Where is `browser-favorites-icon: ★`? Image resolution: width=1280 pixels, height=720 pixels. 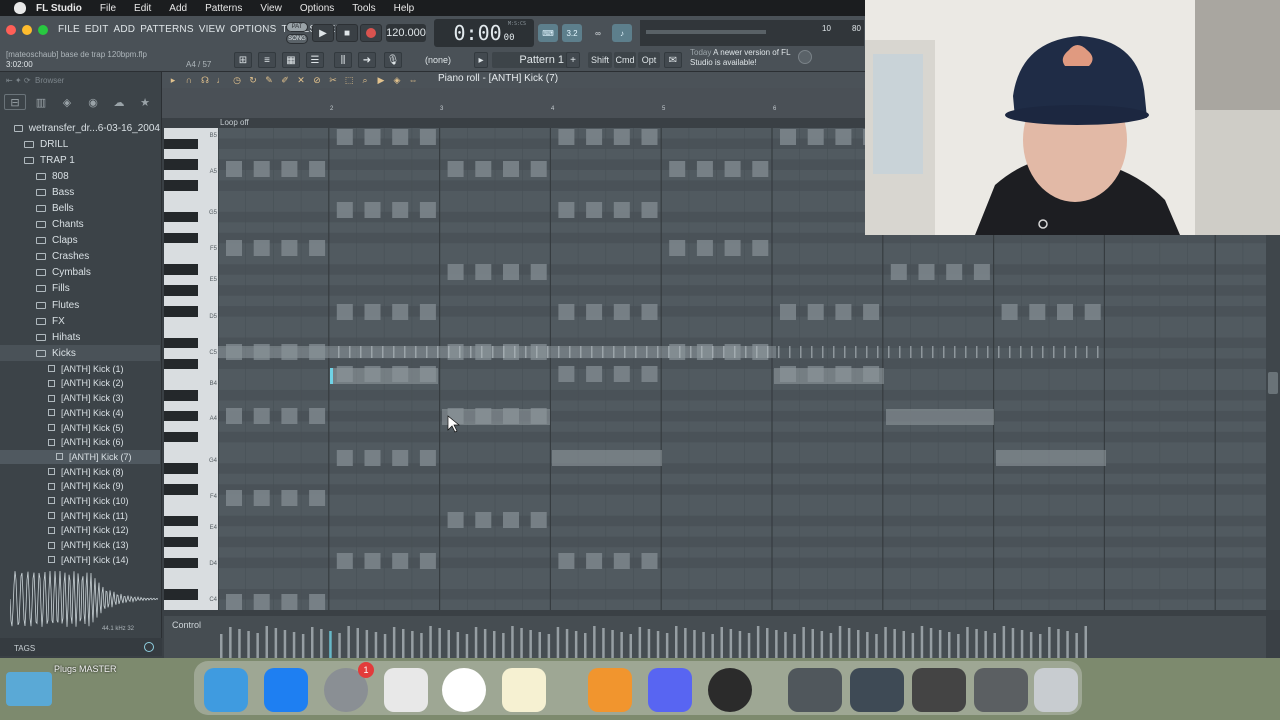 browser-favorites-icon: ★ is located at coordinates (145, 102).